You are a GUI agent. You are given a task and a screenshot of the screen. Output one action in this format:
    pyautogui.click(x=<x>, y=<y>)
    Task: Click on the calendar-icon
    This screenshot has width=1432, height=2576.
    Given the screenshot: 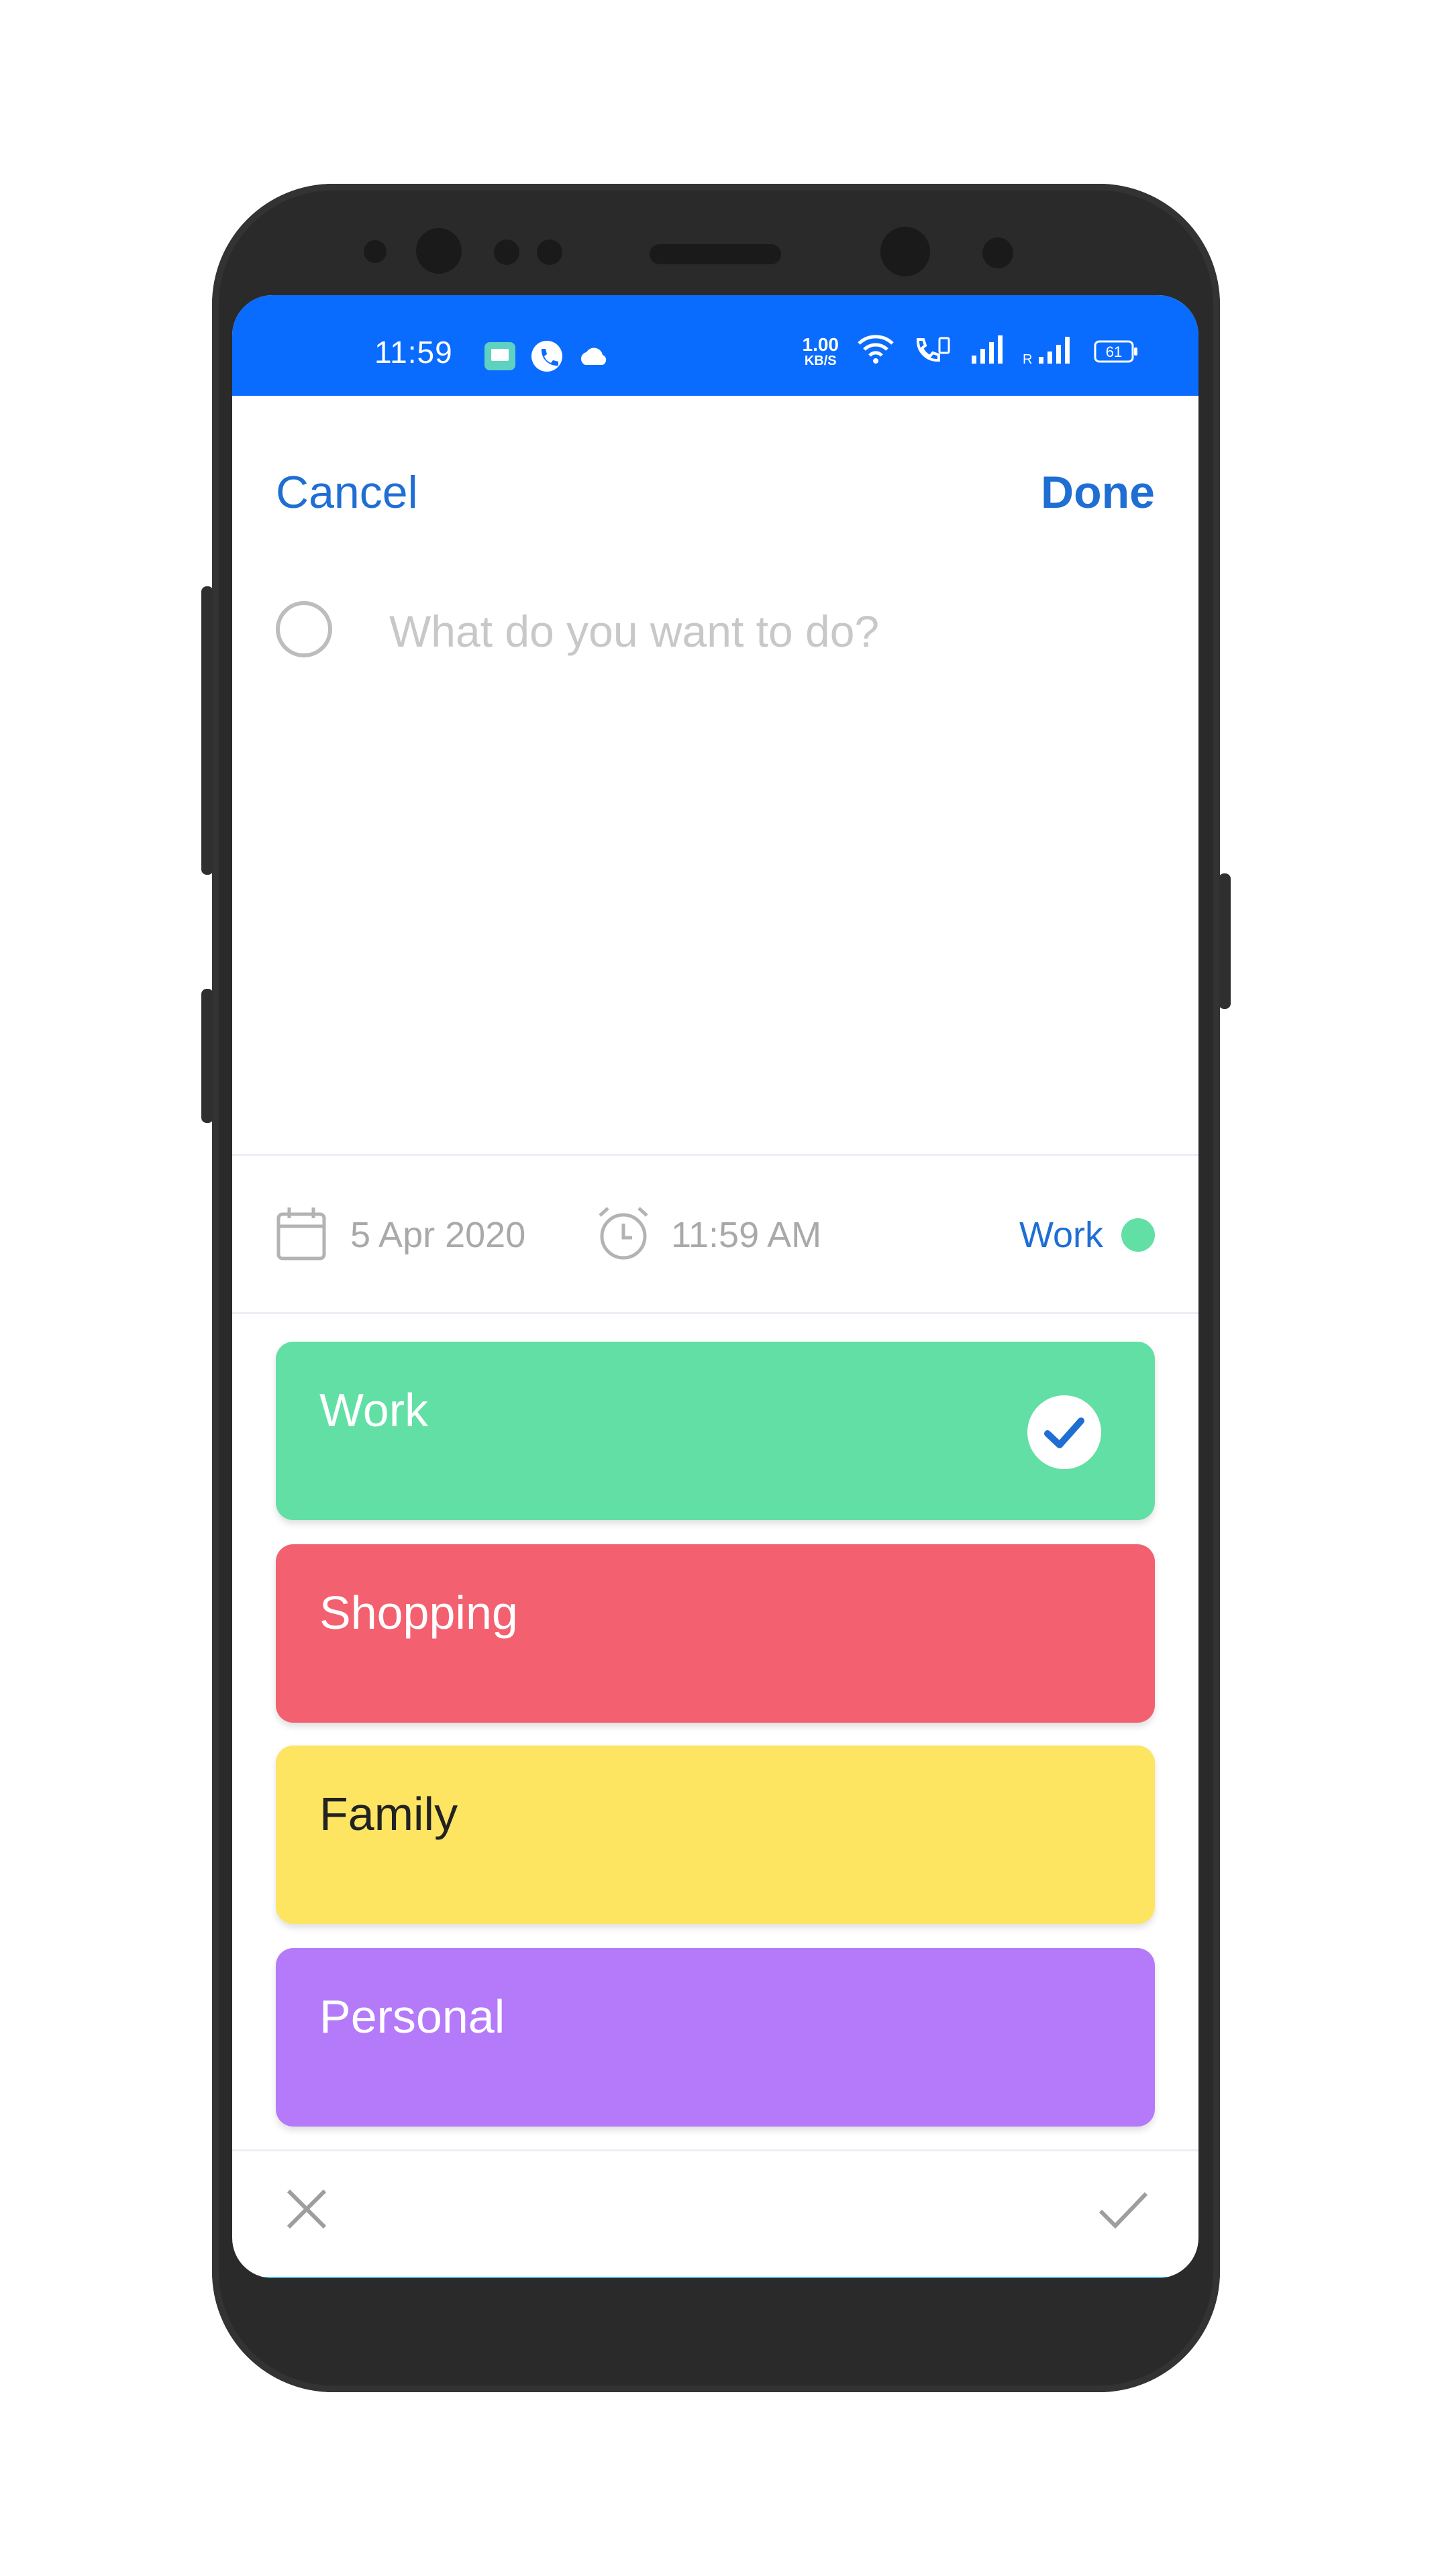 What is the action you would take?
    pyautogui.click(x=301, y=1235)
    